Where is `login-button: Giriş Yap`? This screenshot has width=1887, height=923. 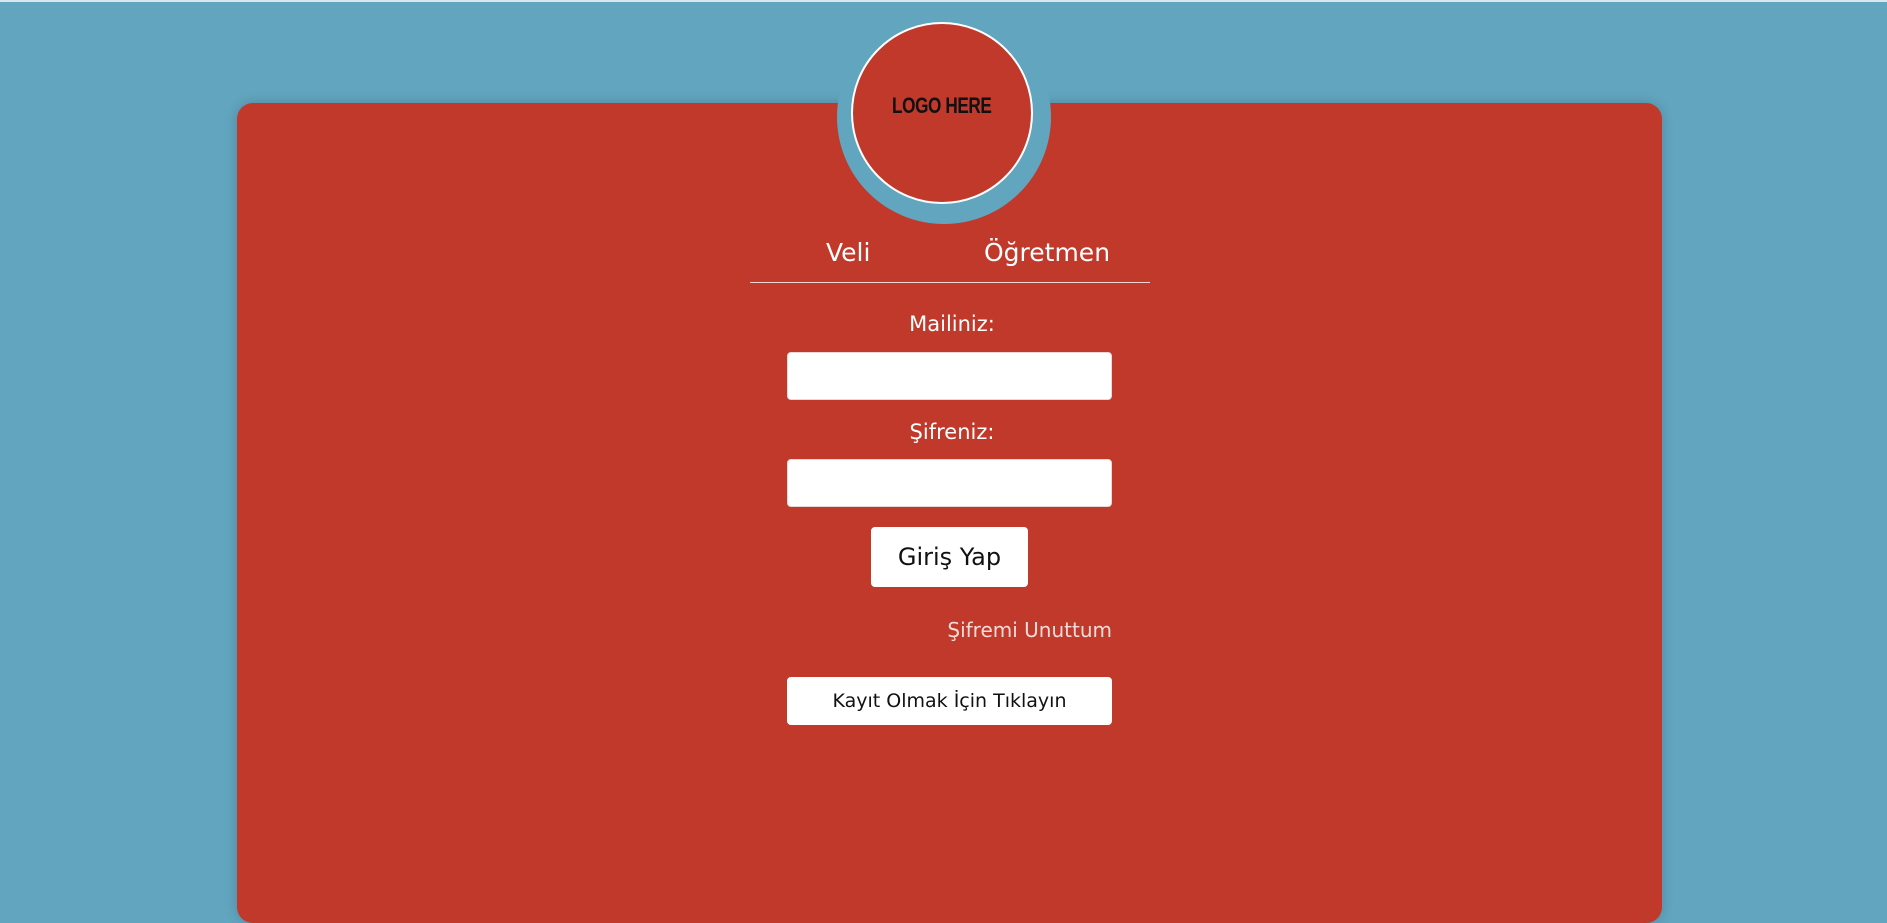
login-button: Giriş Yap is located at coordinates (949, 557).